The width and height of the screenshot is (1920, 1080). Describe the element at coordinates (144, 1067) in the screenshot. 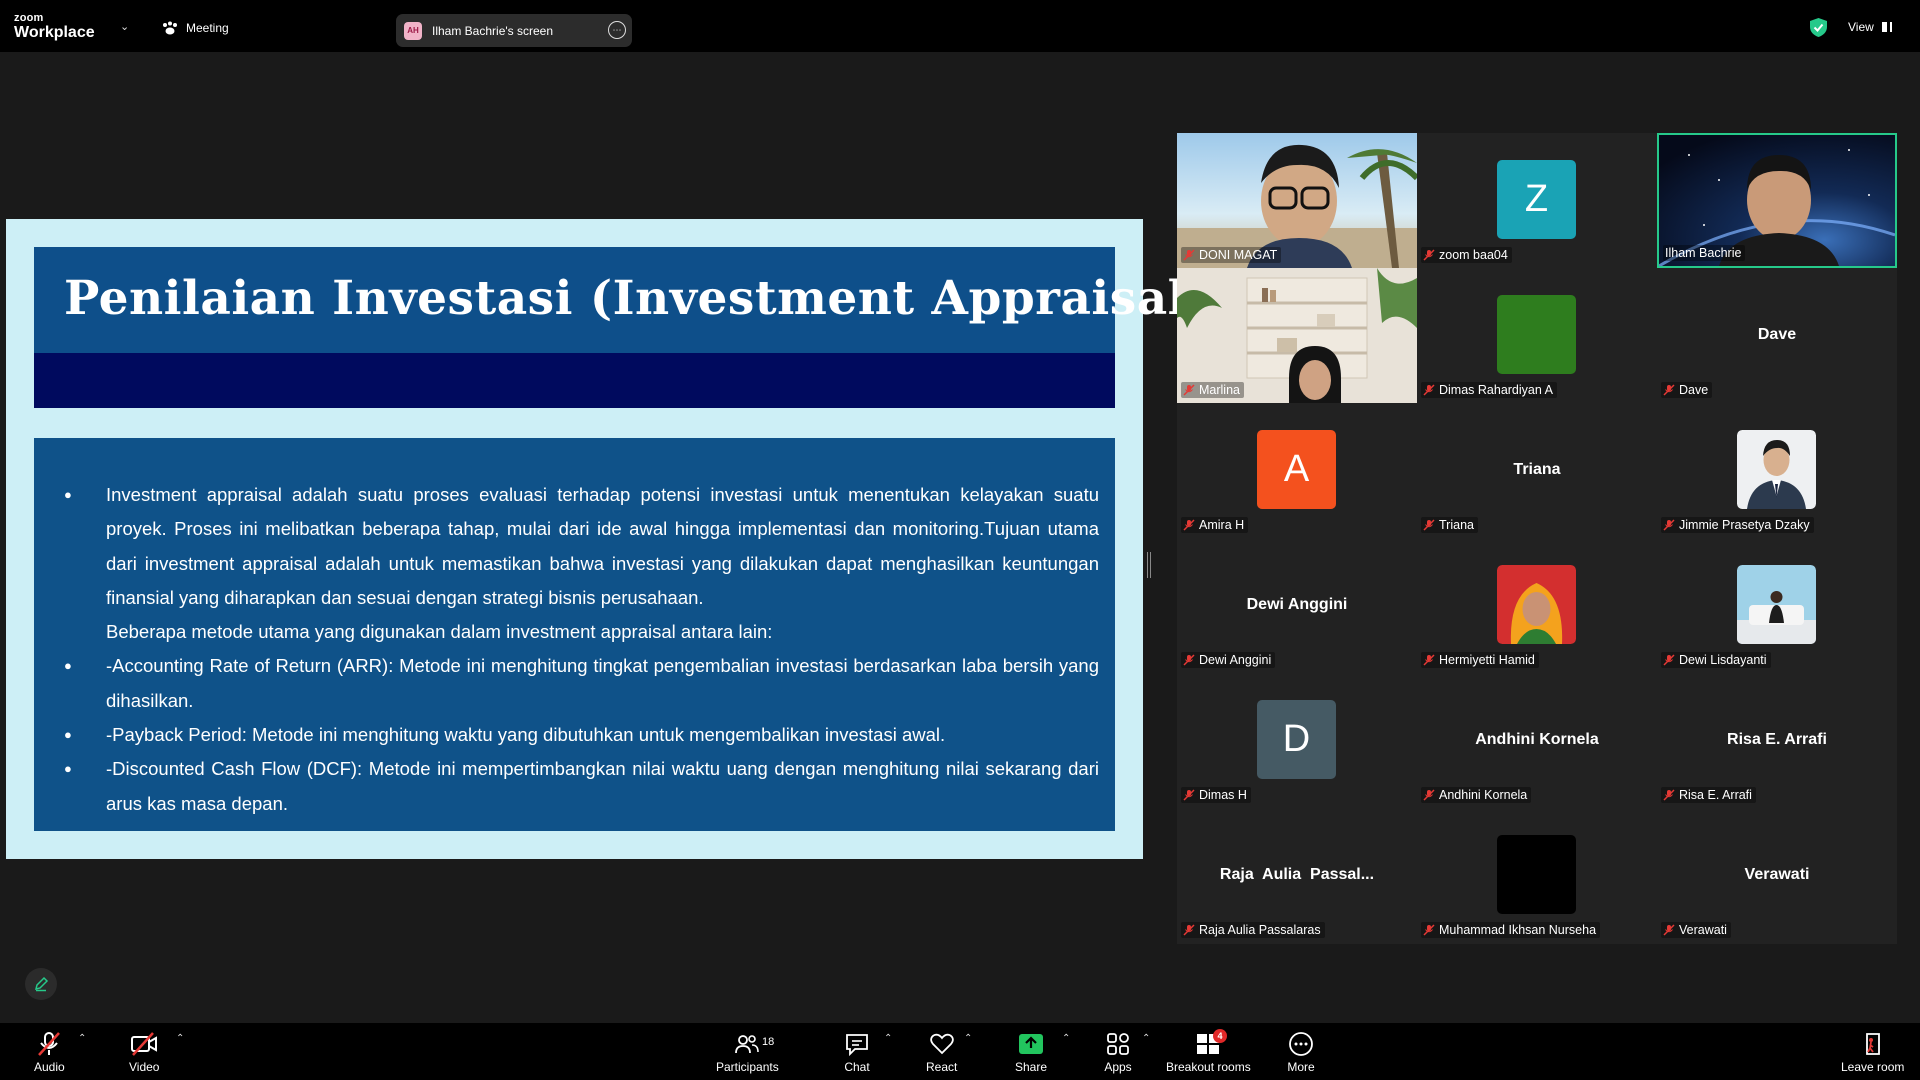

I see `video-label: Video` at that location.